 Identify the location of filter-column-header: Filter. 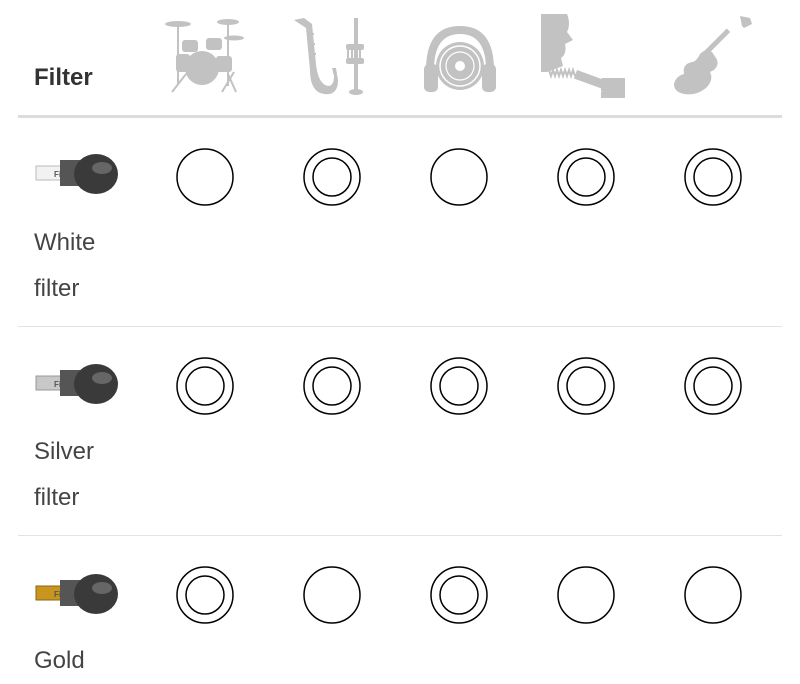
(63, 77).